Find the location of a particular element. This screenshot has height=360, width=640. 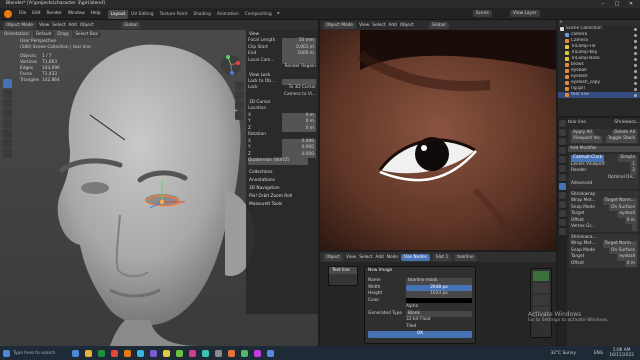

render-mode-selector: Object Mode is located at coordinates (340, 25).